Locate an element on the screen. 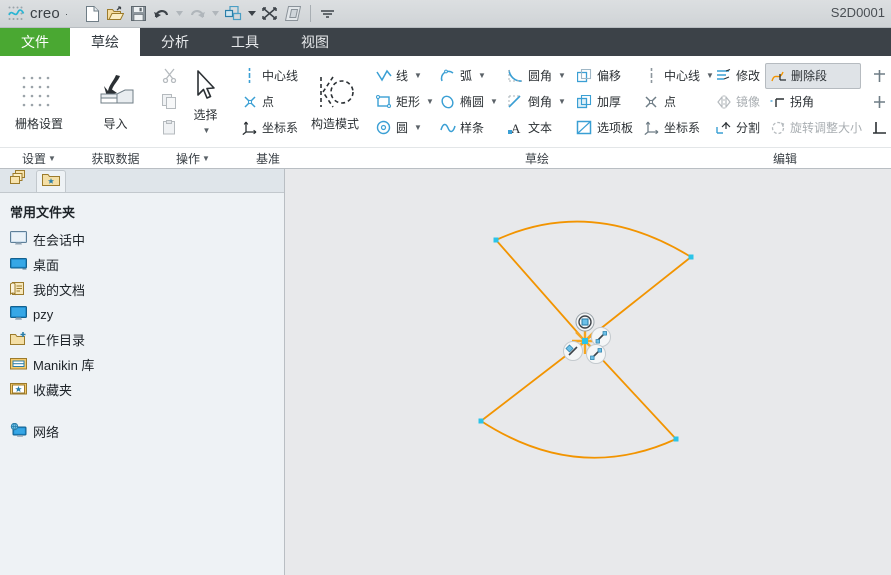 This screenshot has width=891, height=575. offset-button: 偏移 is located at coordinates (604, 76).